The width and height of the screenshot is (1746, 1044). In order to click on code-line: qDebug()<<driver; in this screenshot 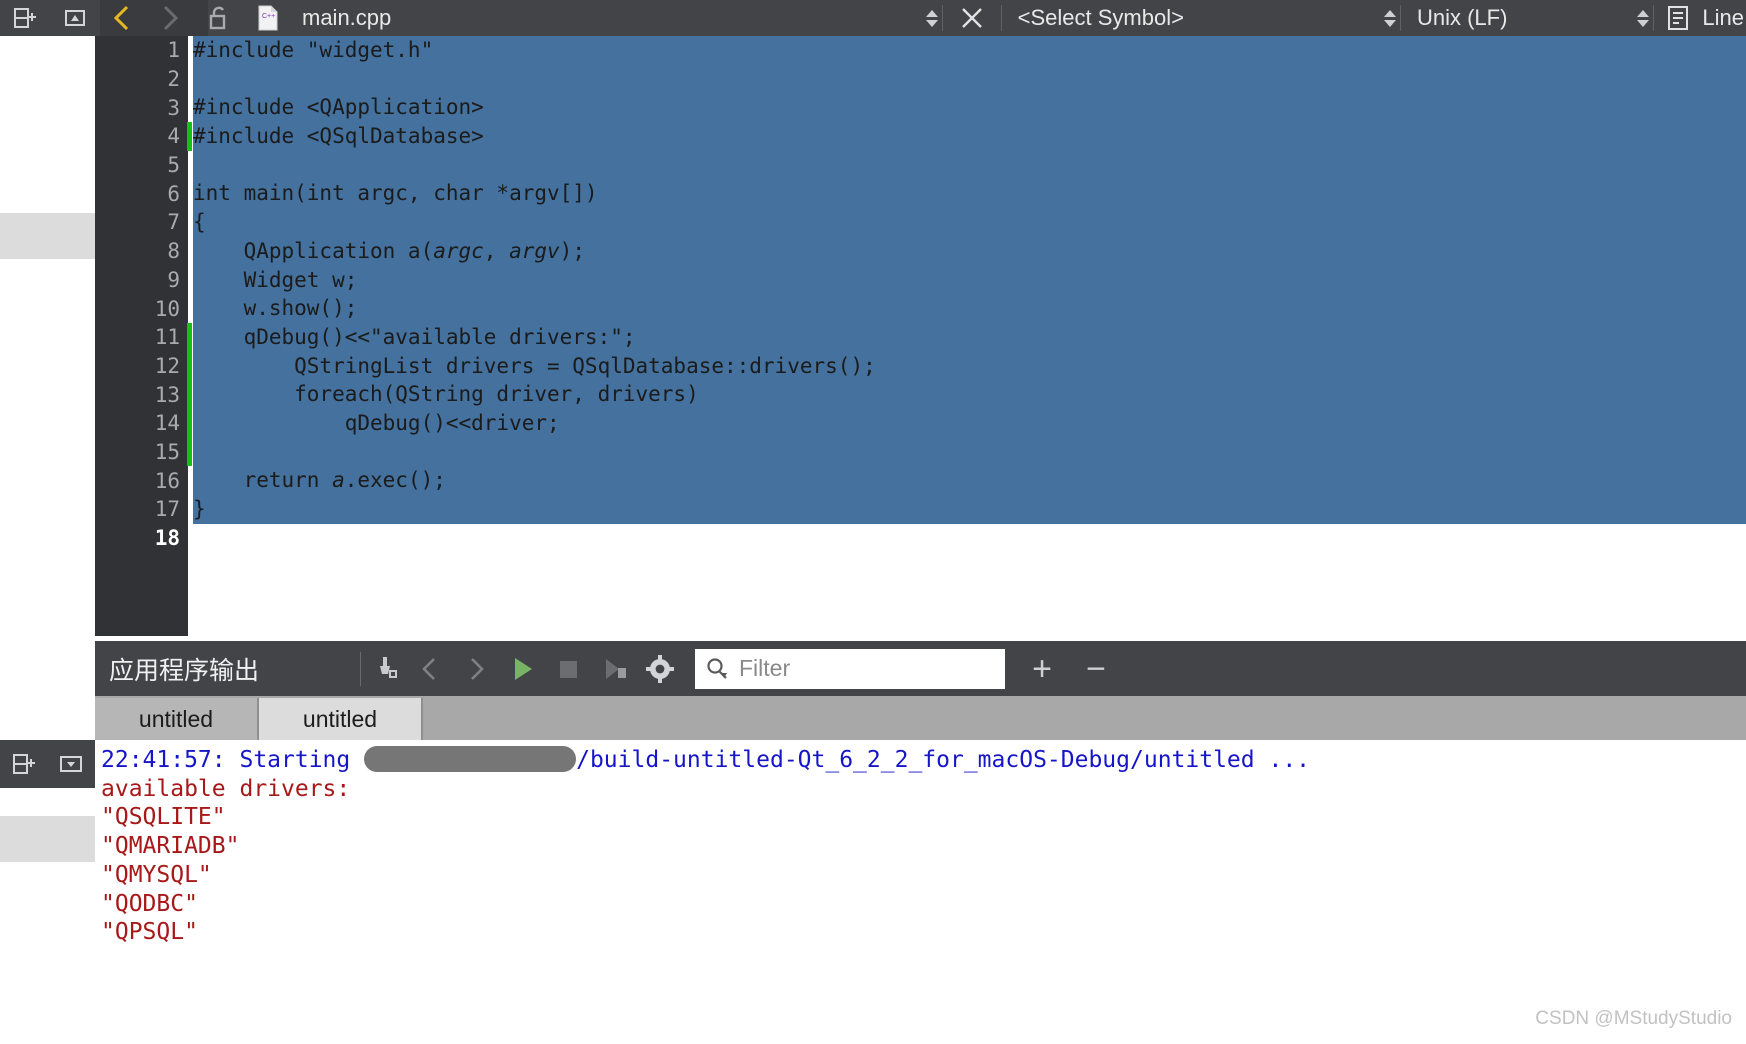, I will do `click(969, 423)`.